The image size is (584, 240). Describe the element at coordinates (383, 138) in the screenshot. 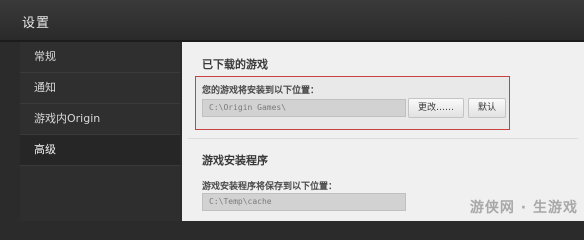

I see `section-divider` at that location.